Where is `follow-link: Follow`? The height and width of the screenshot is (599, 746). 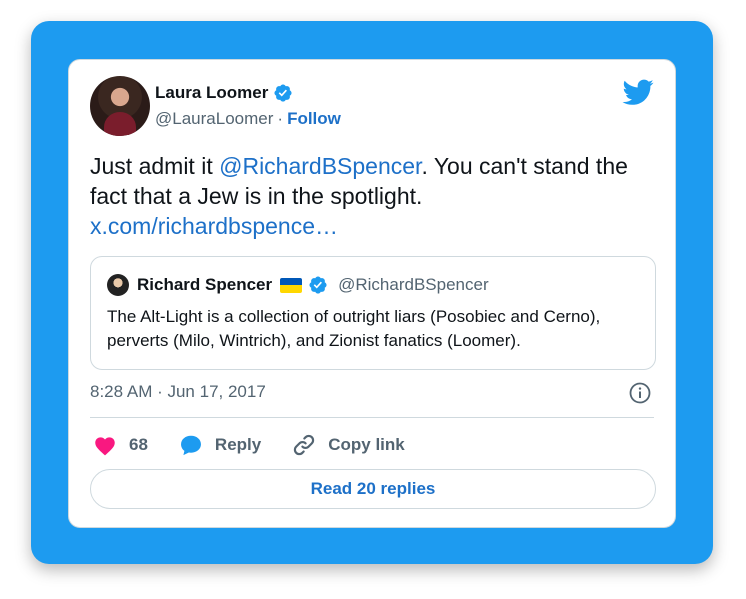 follow-link: Follow is located at coordinates (314, 119).